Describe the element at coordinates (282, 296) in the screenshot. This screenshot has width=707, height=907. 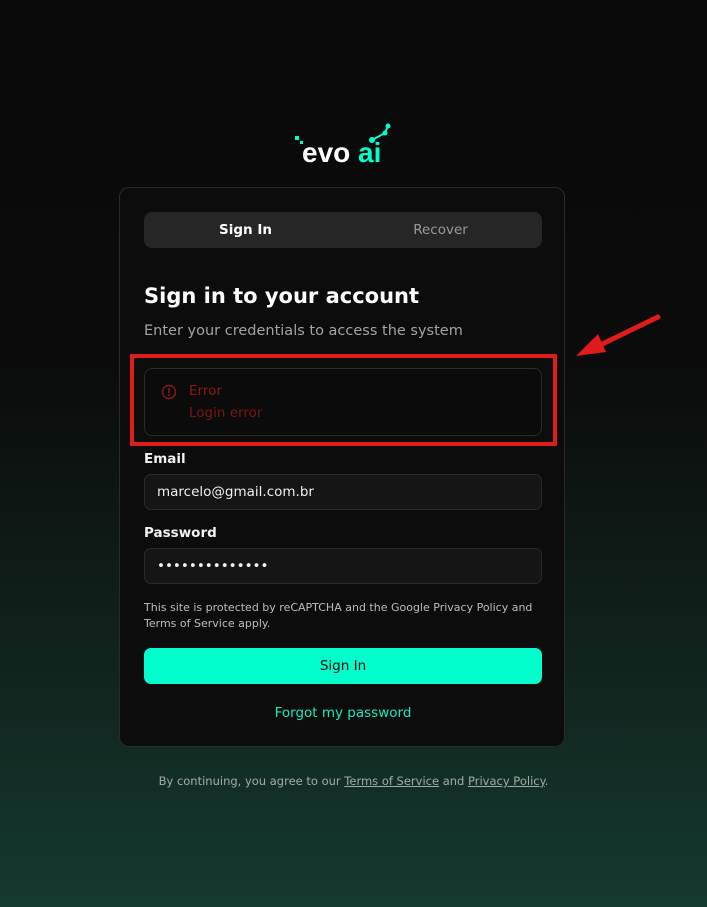
I see `page-title: Sign in to your account` at that location.